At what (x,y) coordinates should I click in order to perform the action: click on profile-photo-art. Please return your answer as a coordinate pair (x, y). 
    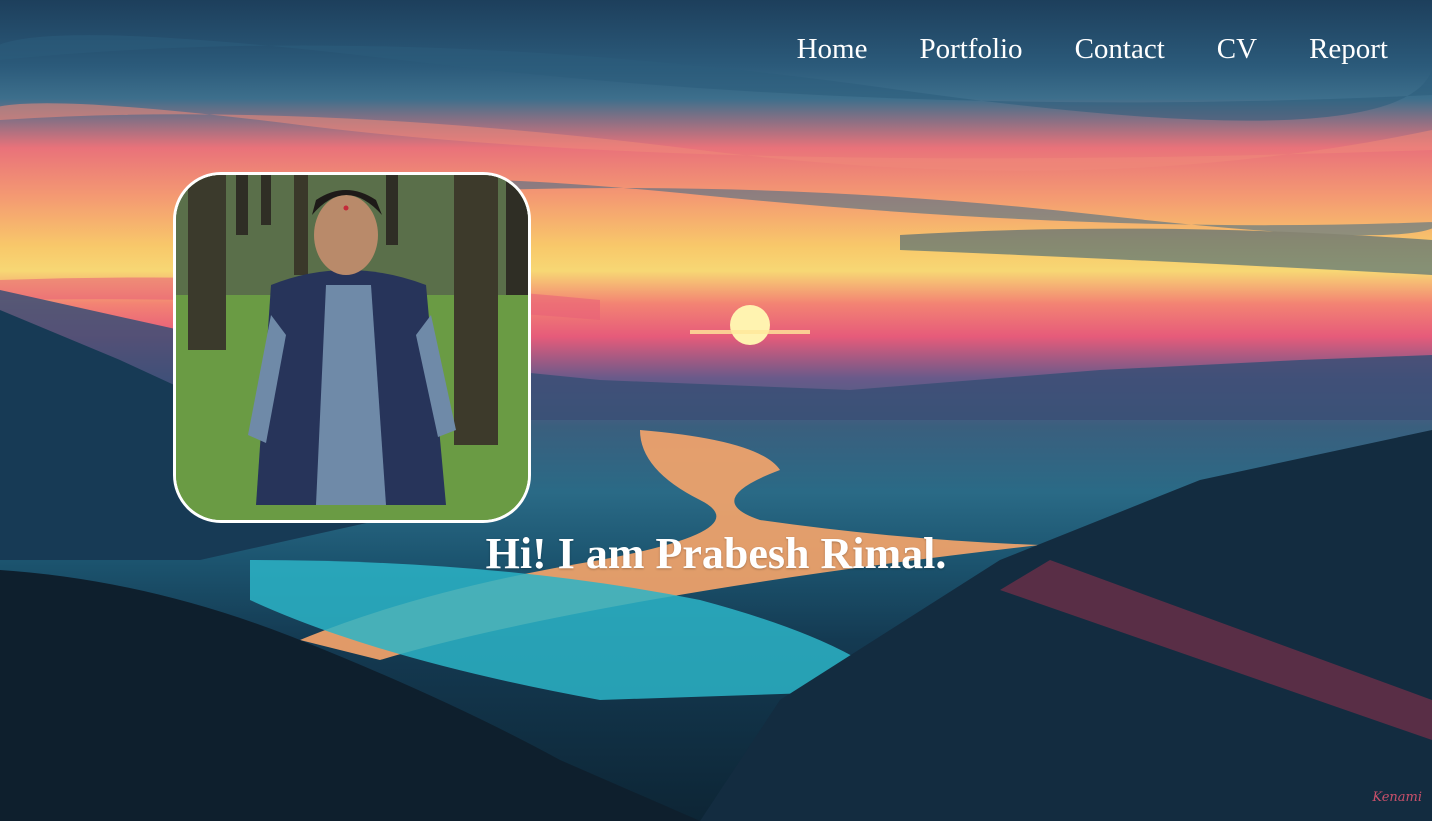
    Looking at the image, I should click on (352, 347).